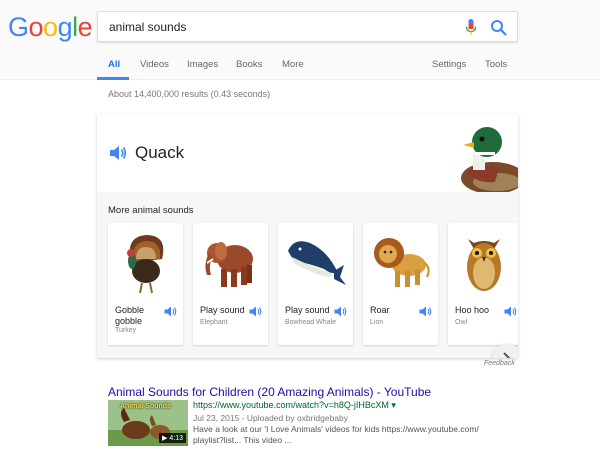 The image size is (600, 450). Describe the element at coordinates (380, 310) in the screenshot. I see `animal-sound-label: Roar` at that location.